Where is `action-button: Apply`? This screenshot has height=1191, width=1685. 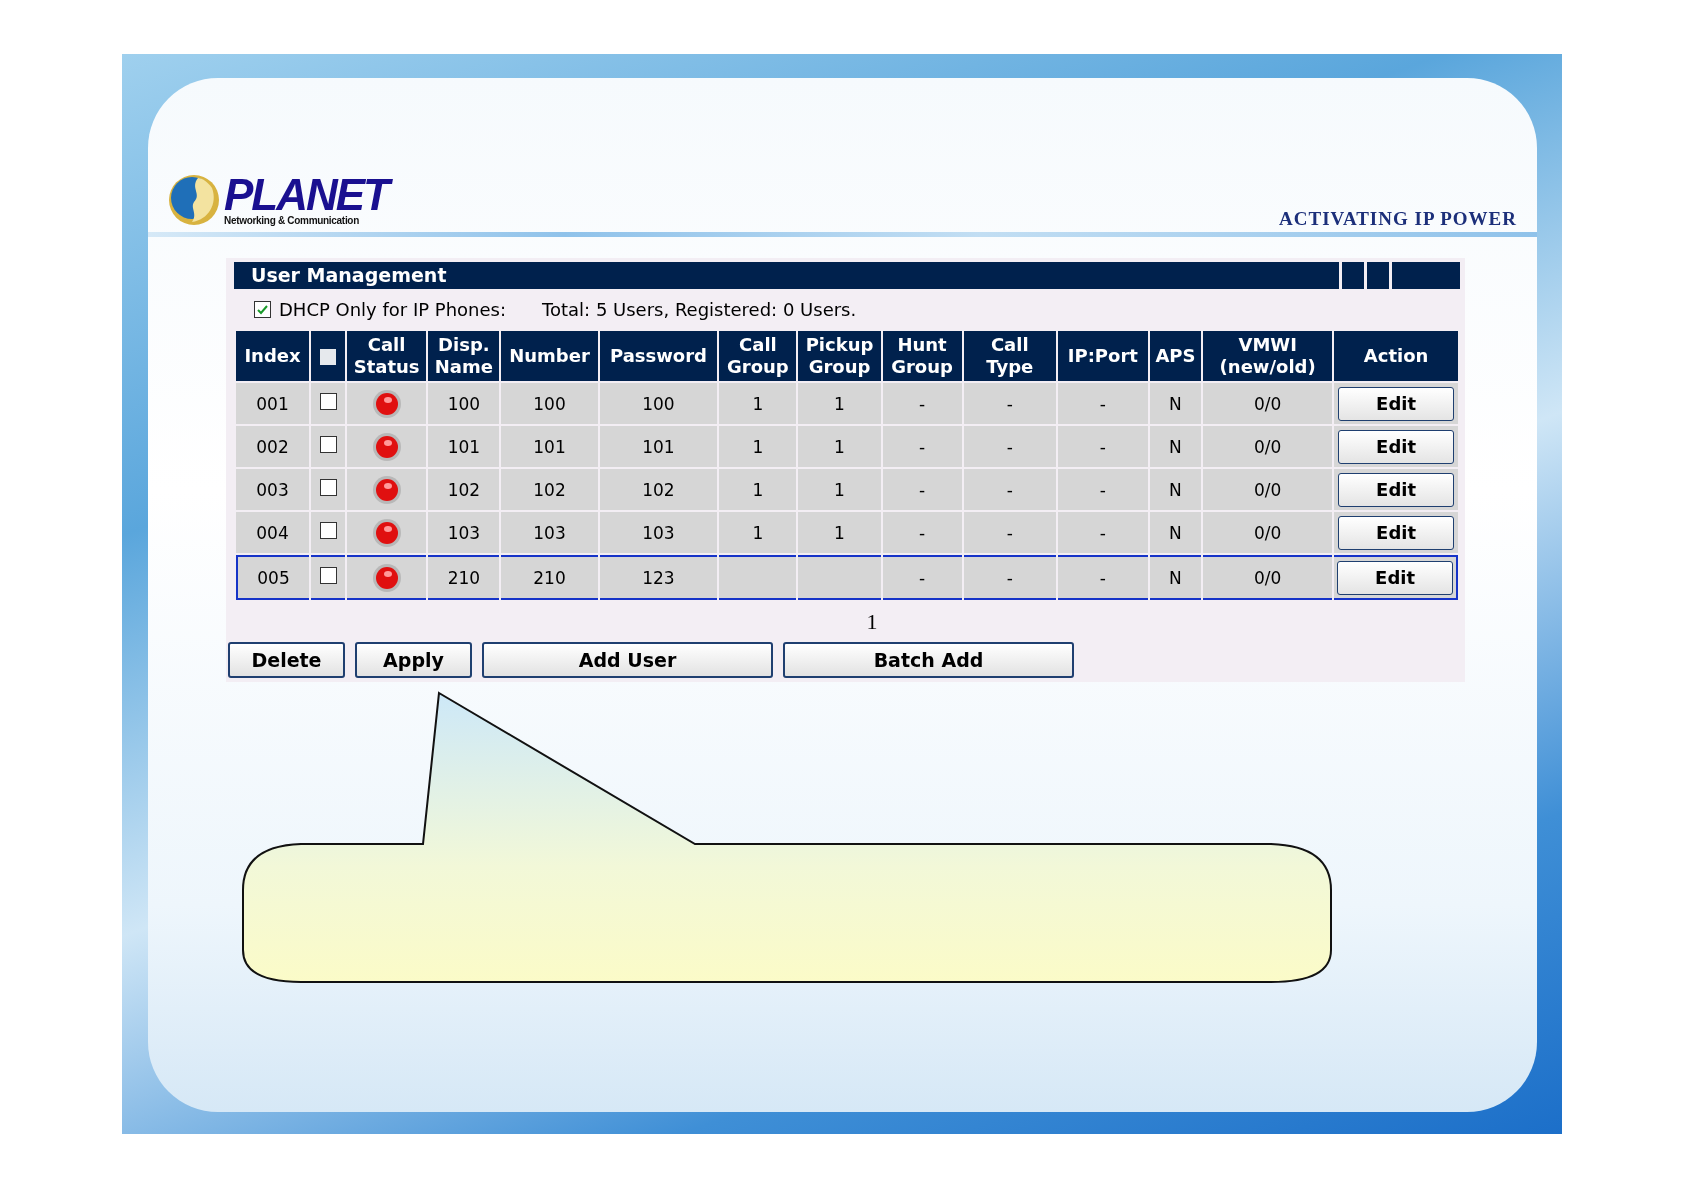
action-button: Apply is located at coordinates (413, 660).